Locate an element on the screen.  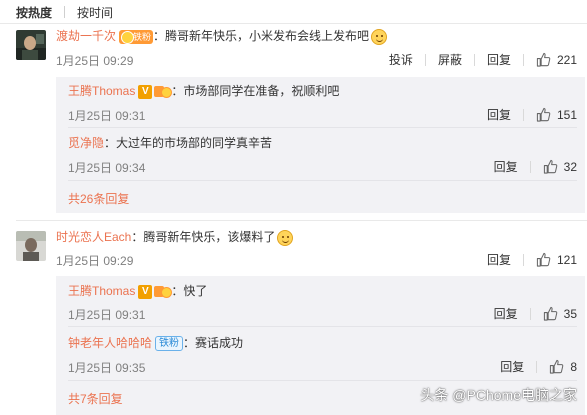
like-count: 221 is located at coordinates (566, 59).